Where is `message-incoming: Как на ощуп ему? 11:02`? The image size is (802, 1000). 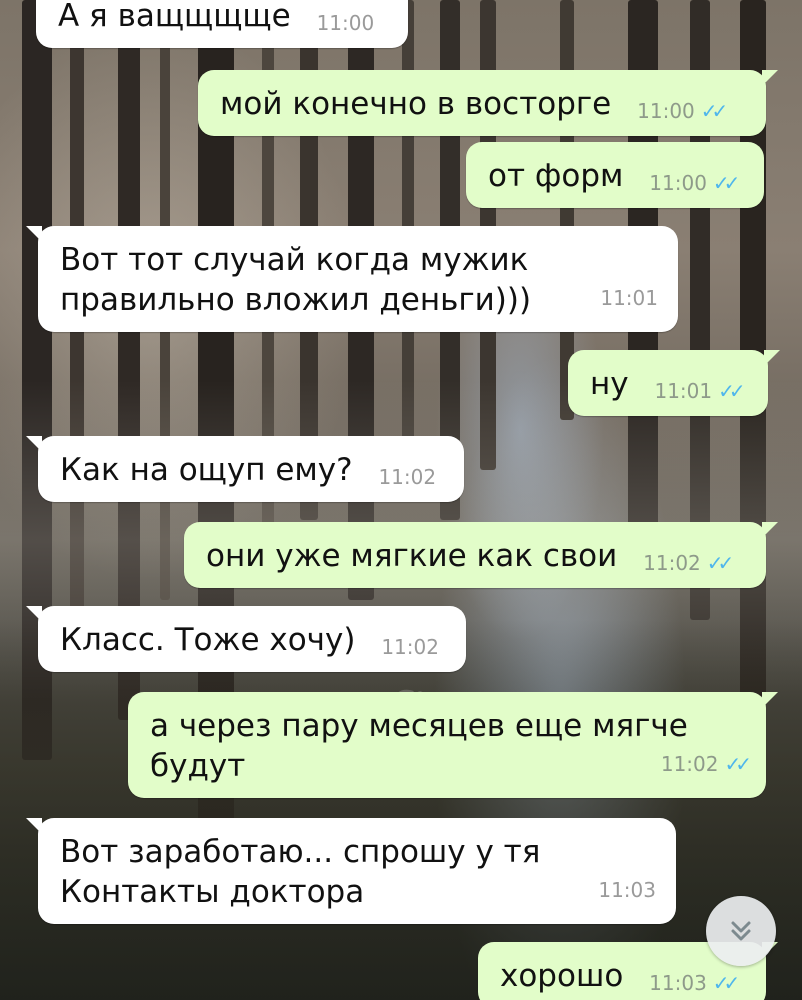 message-incoming: Как на ощуп ему? 11:02 is located at coordinates (245, 469).